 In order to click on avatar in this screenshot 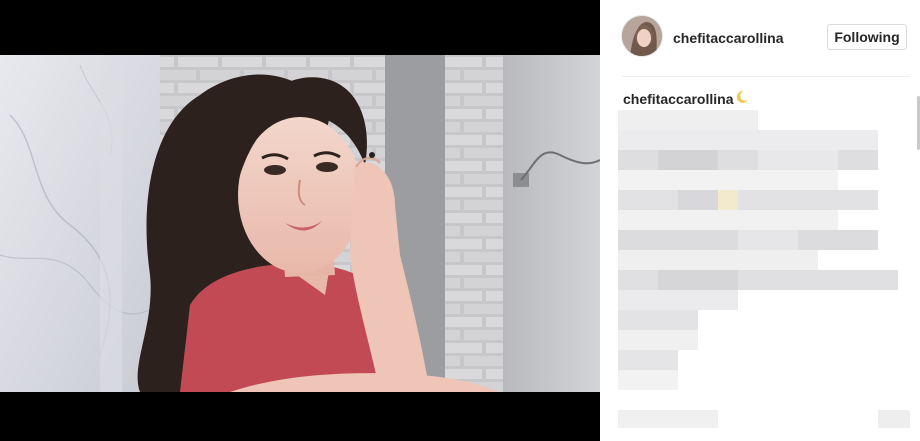, I will do `click(642, 36)`.